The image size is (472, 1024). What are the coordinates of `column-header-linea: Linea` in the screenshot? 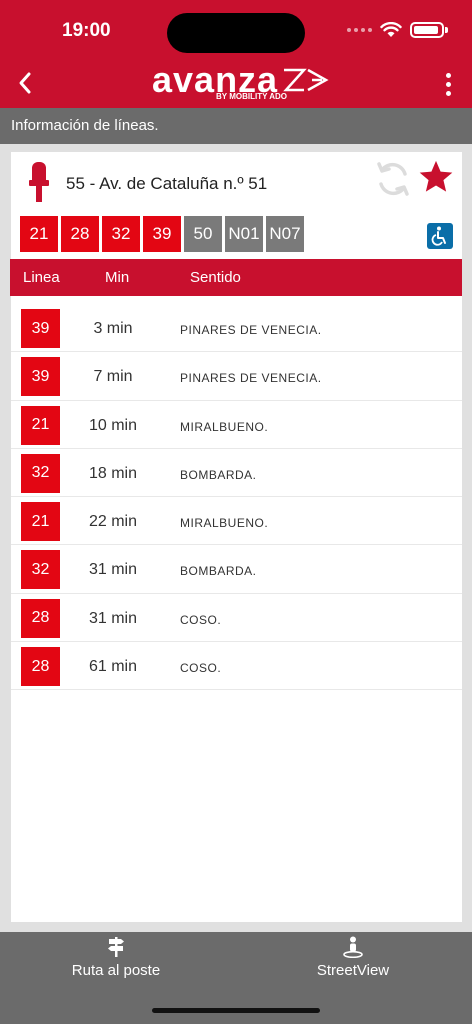 It's located at (41, 277).